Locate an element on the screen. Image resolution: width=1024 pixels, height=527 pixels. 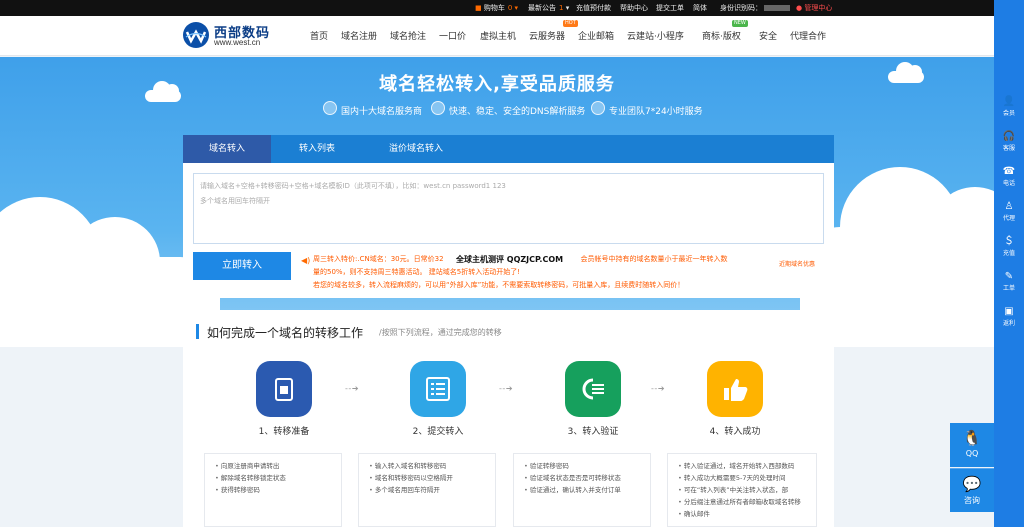
agent-icon: ♙ is located at coordinates (1009, 206).